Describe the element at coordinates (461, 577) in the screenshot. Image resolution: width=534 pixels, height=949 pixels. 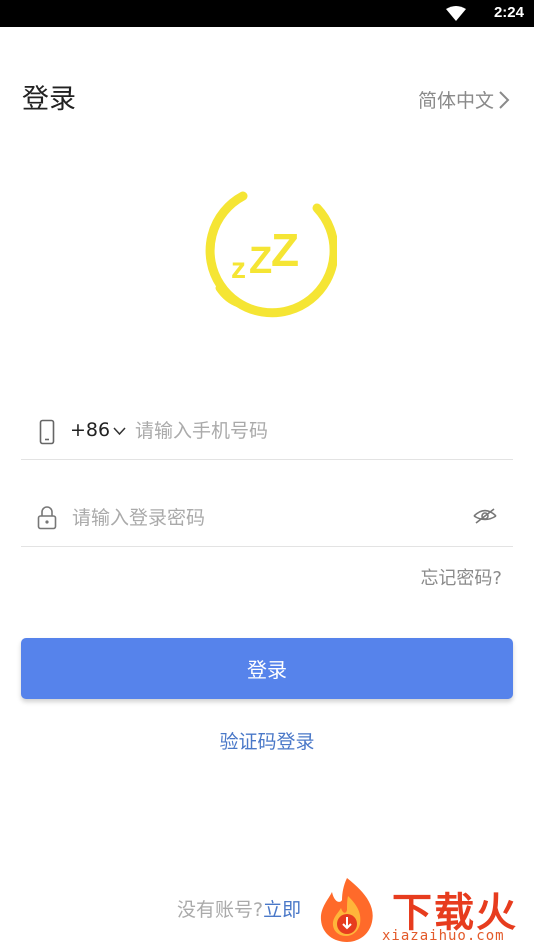
I see `forgot-password-link: 忘记密码?` at that location.